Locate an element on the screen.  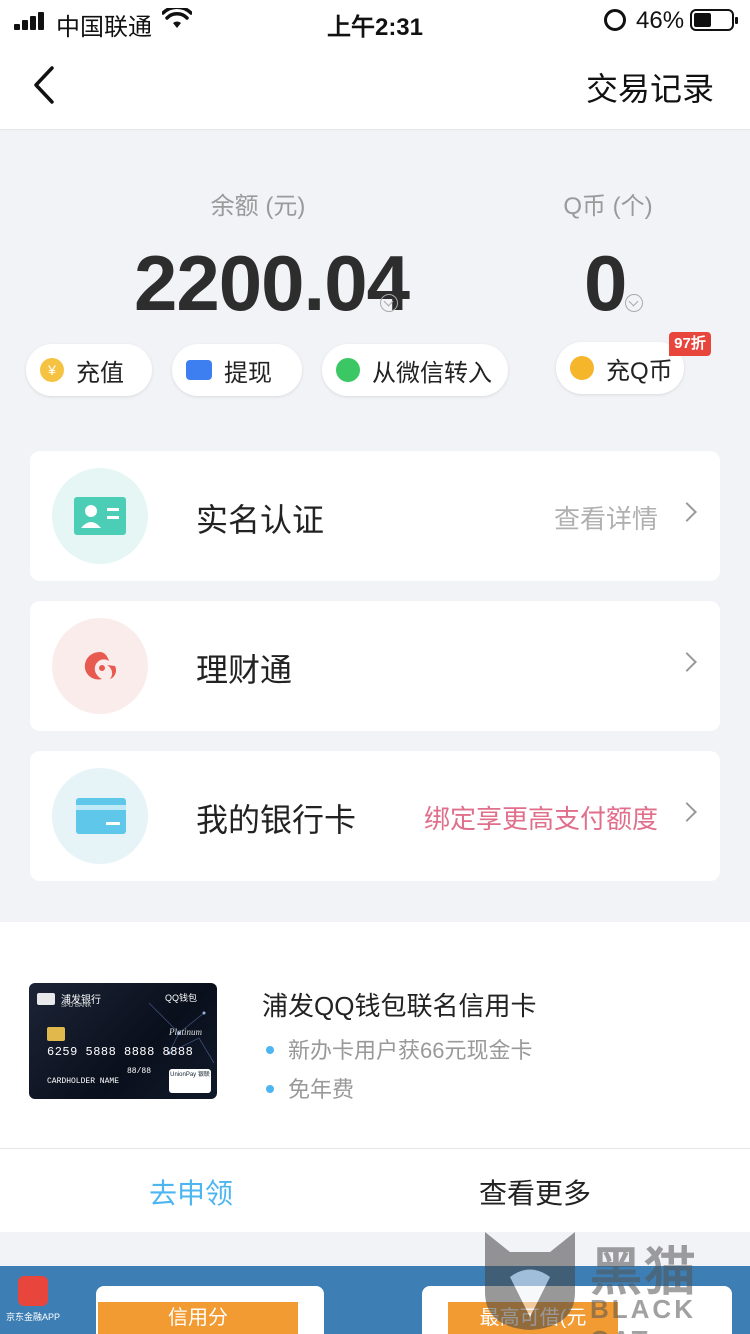
my-bank-cards-card: 我的银行卡 绑定享更高支付额度 is located at coordinates (375, 816).